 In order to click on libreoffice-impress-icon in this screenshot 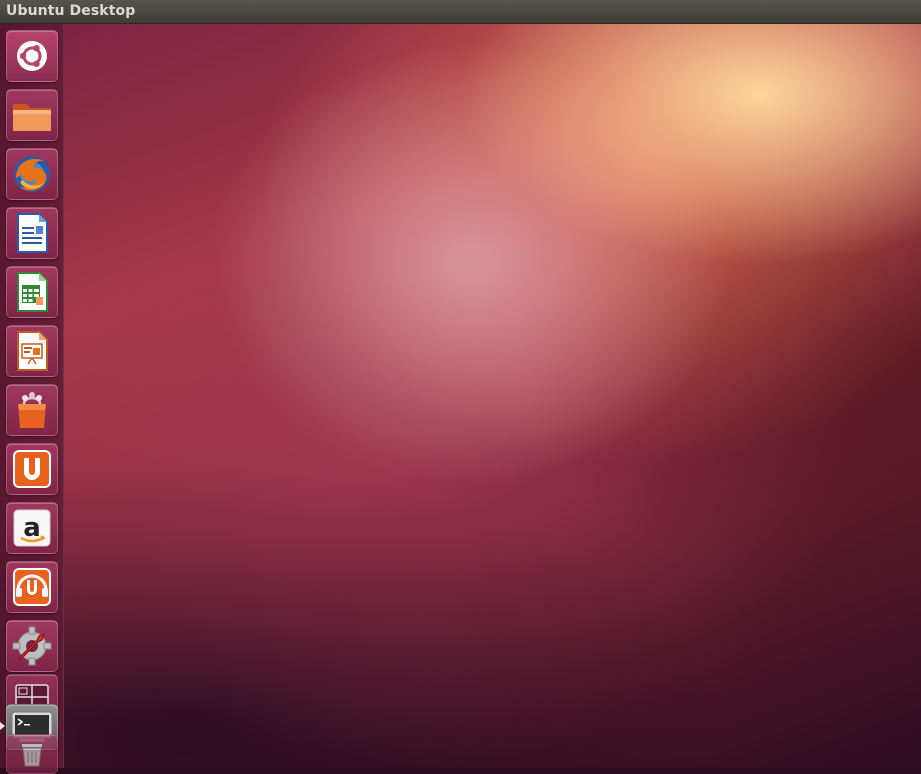, I will do `click(32, 351)`.